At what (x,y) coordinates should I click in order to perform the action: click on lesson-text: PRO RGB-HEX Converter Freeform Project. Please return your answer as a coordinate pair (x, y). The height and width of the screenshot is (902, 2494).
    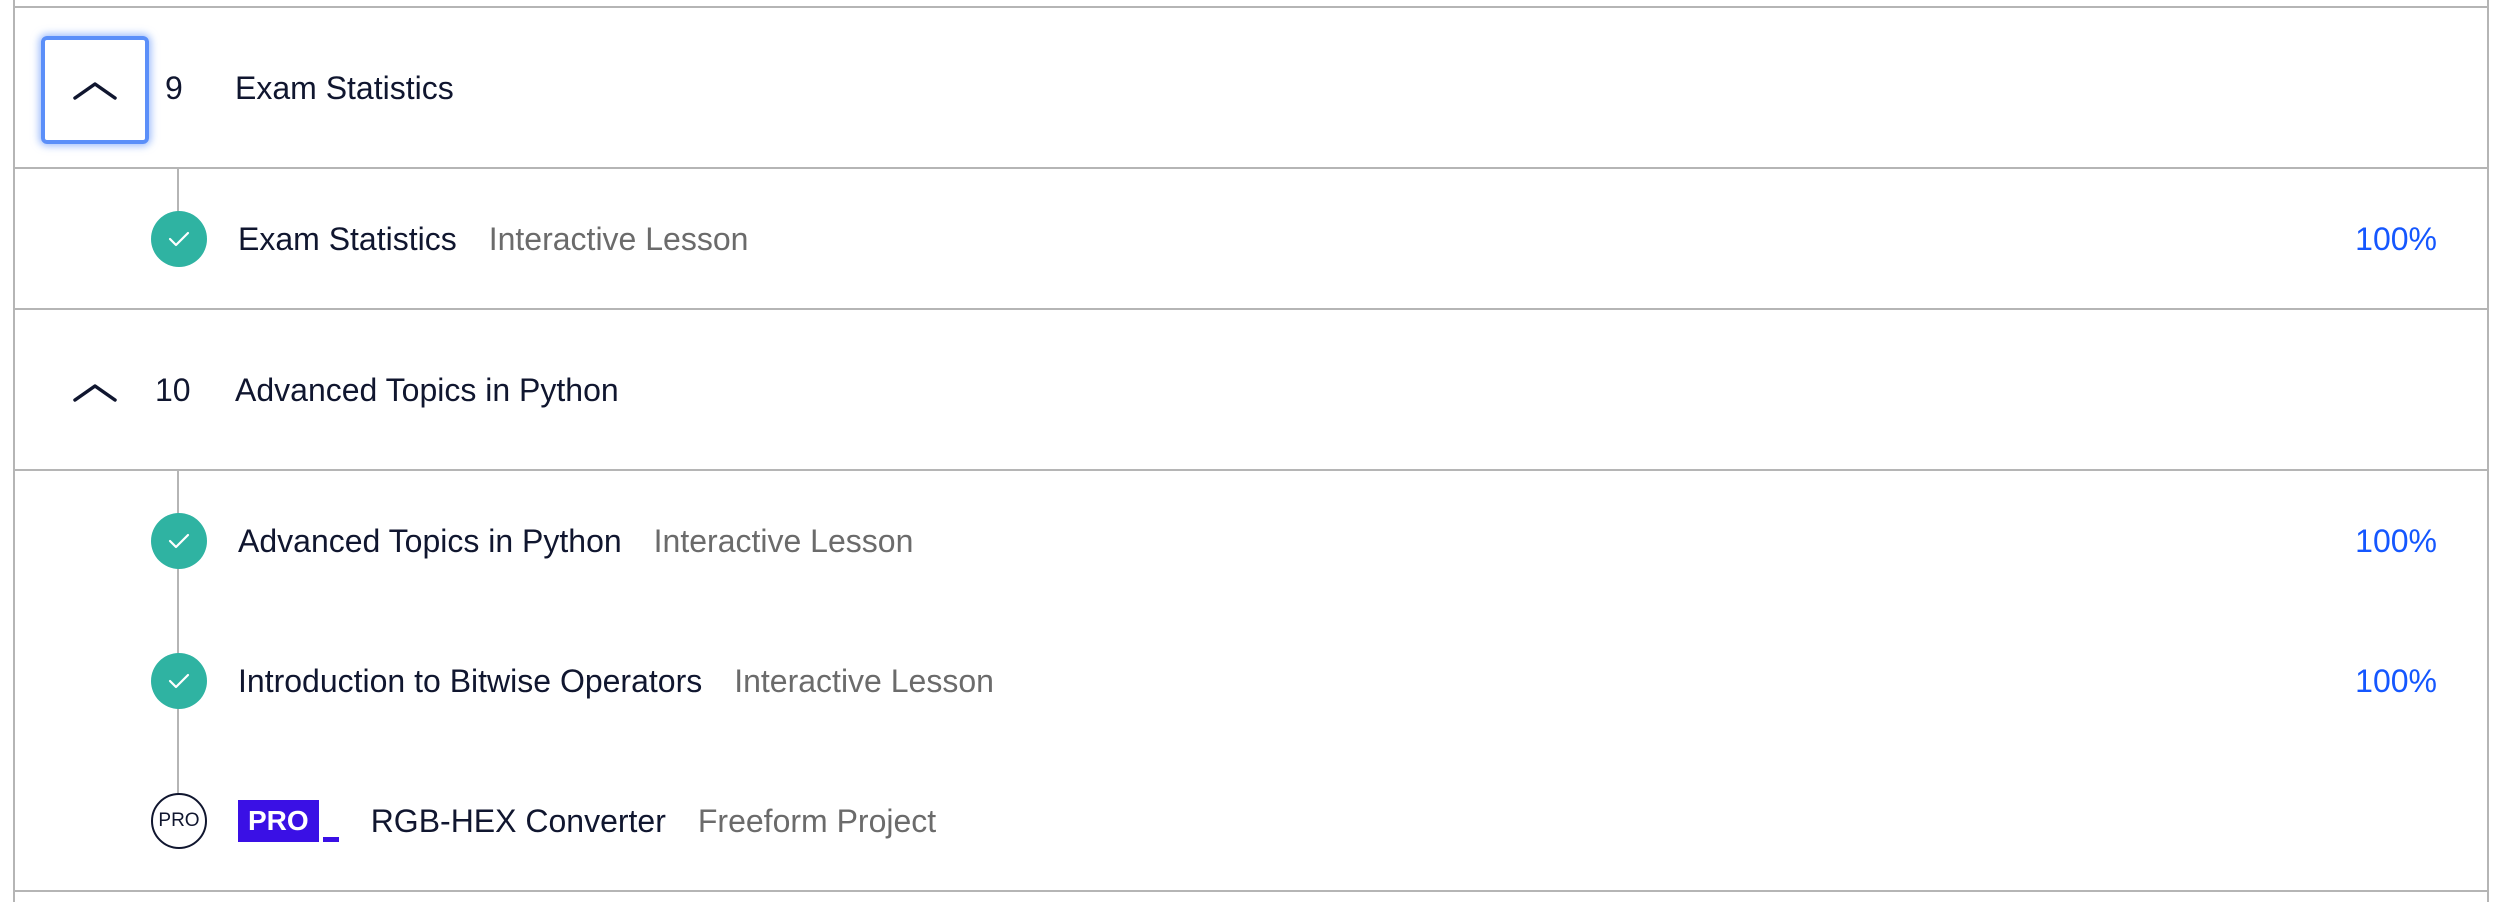
    Looking at the image, I should click on (587, 821).